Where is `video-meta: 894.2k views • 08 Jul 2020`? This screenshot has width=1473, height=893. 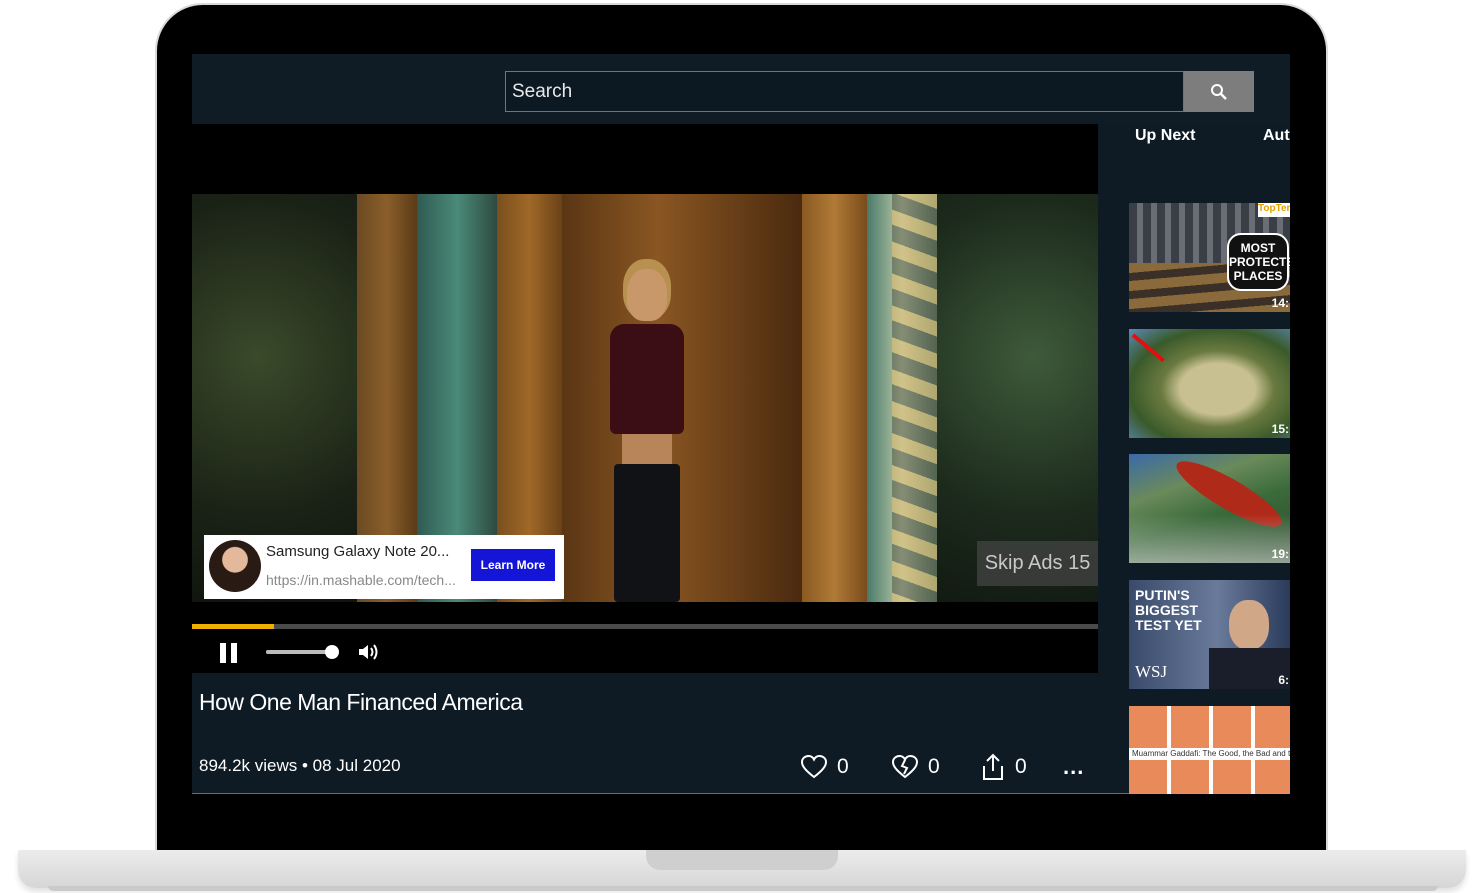 video-meta: 894.2k views • 08 Jul 2020 is located at coordinates (300, 765).